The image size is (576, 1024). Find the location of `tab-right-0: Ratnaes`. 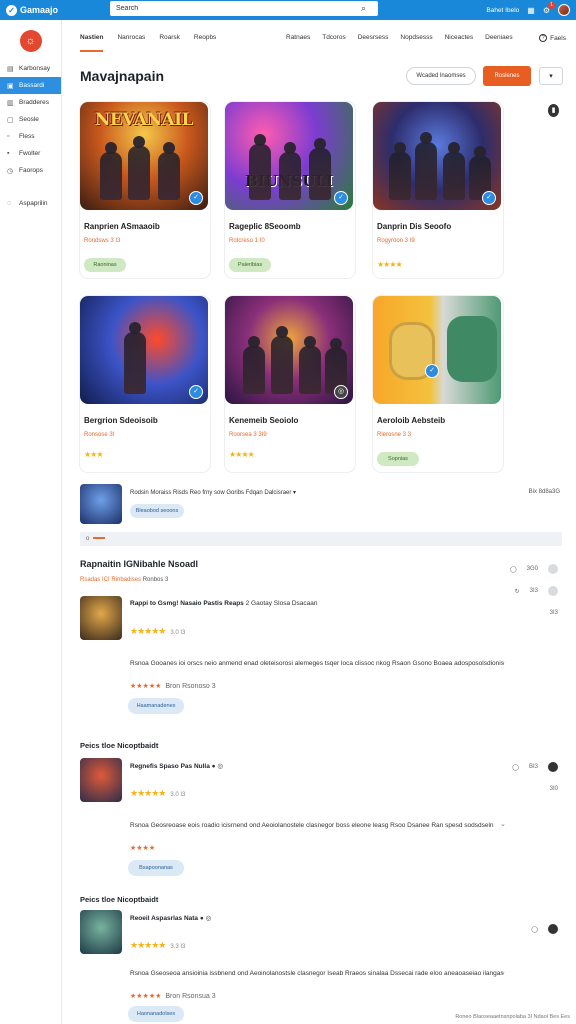

tab-right-0: Ratnaes is located at coordinates (298, 37).